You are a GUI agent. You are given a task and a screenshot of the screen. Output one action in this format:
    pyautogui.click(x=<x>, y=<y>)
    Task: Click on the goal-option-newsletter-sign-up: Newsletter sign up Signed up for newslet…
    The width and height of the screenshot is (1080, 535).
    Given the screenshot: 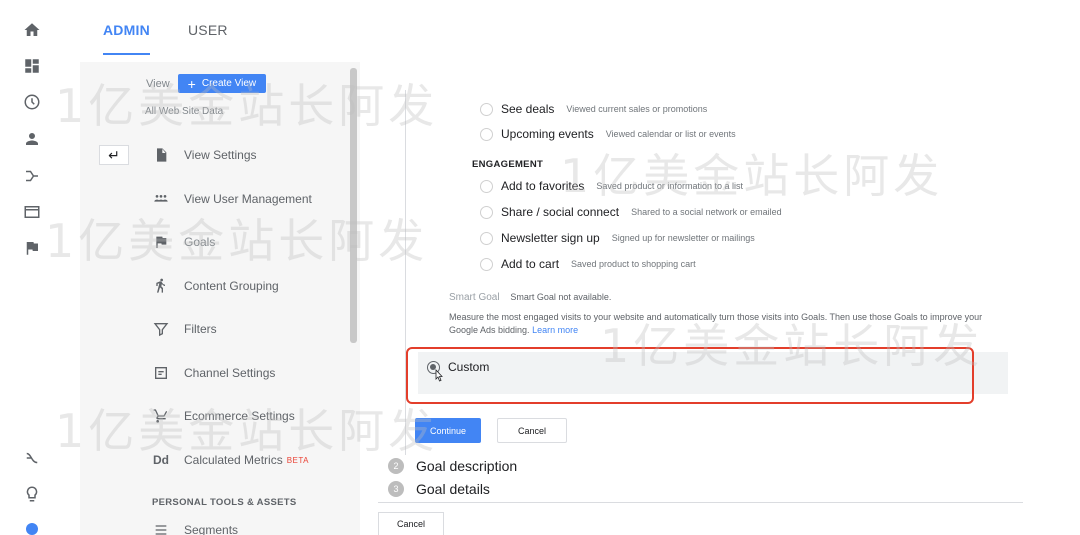 What is the action you would take?
    pyautogui.click(x=617, y=238)
    